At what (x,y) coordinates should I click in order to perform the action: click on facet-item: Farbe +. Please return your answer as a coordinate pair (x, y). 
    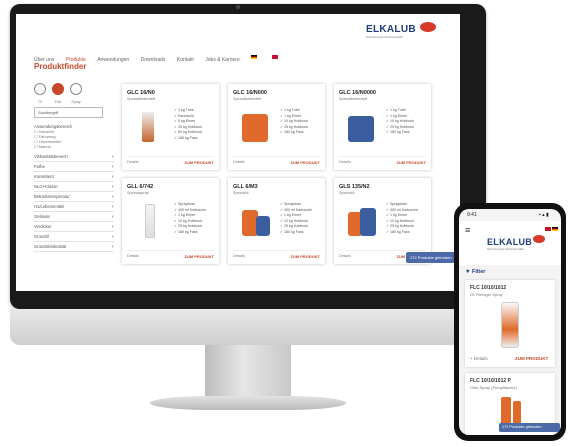
    Looking at the image, I should click on (74, 167).